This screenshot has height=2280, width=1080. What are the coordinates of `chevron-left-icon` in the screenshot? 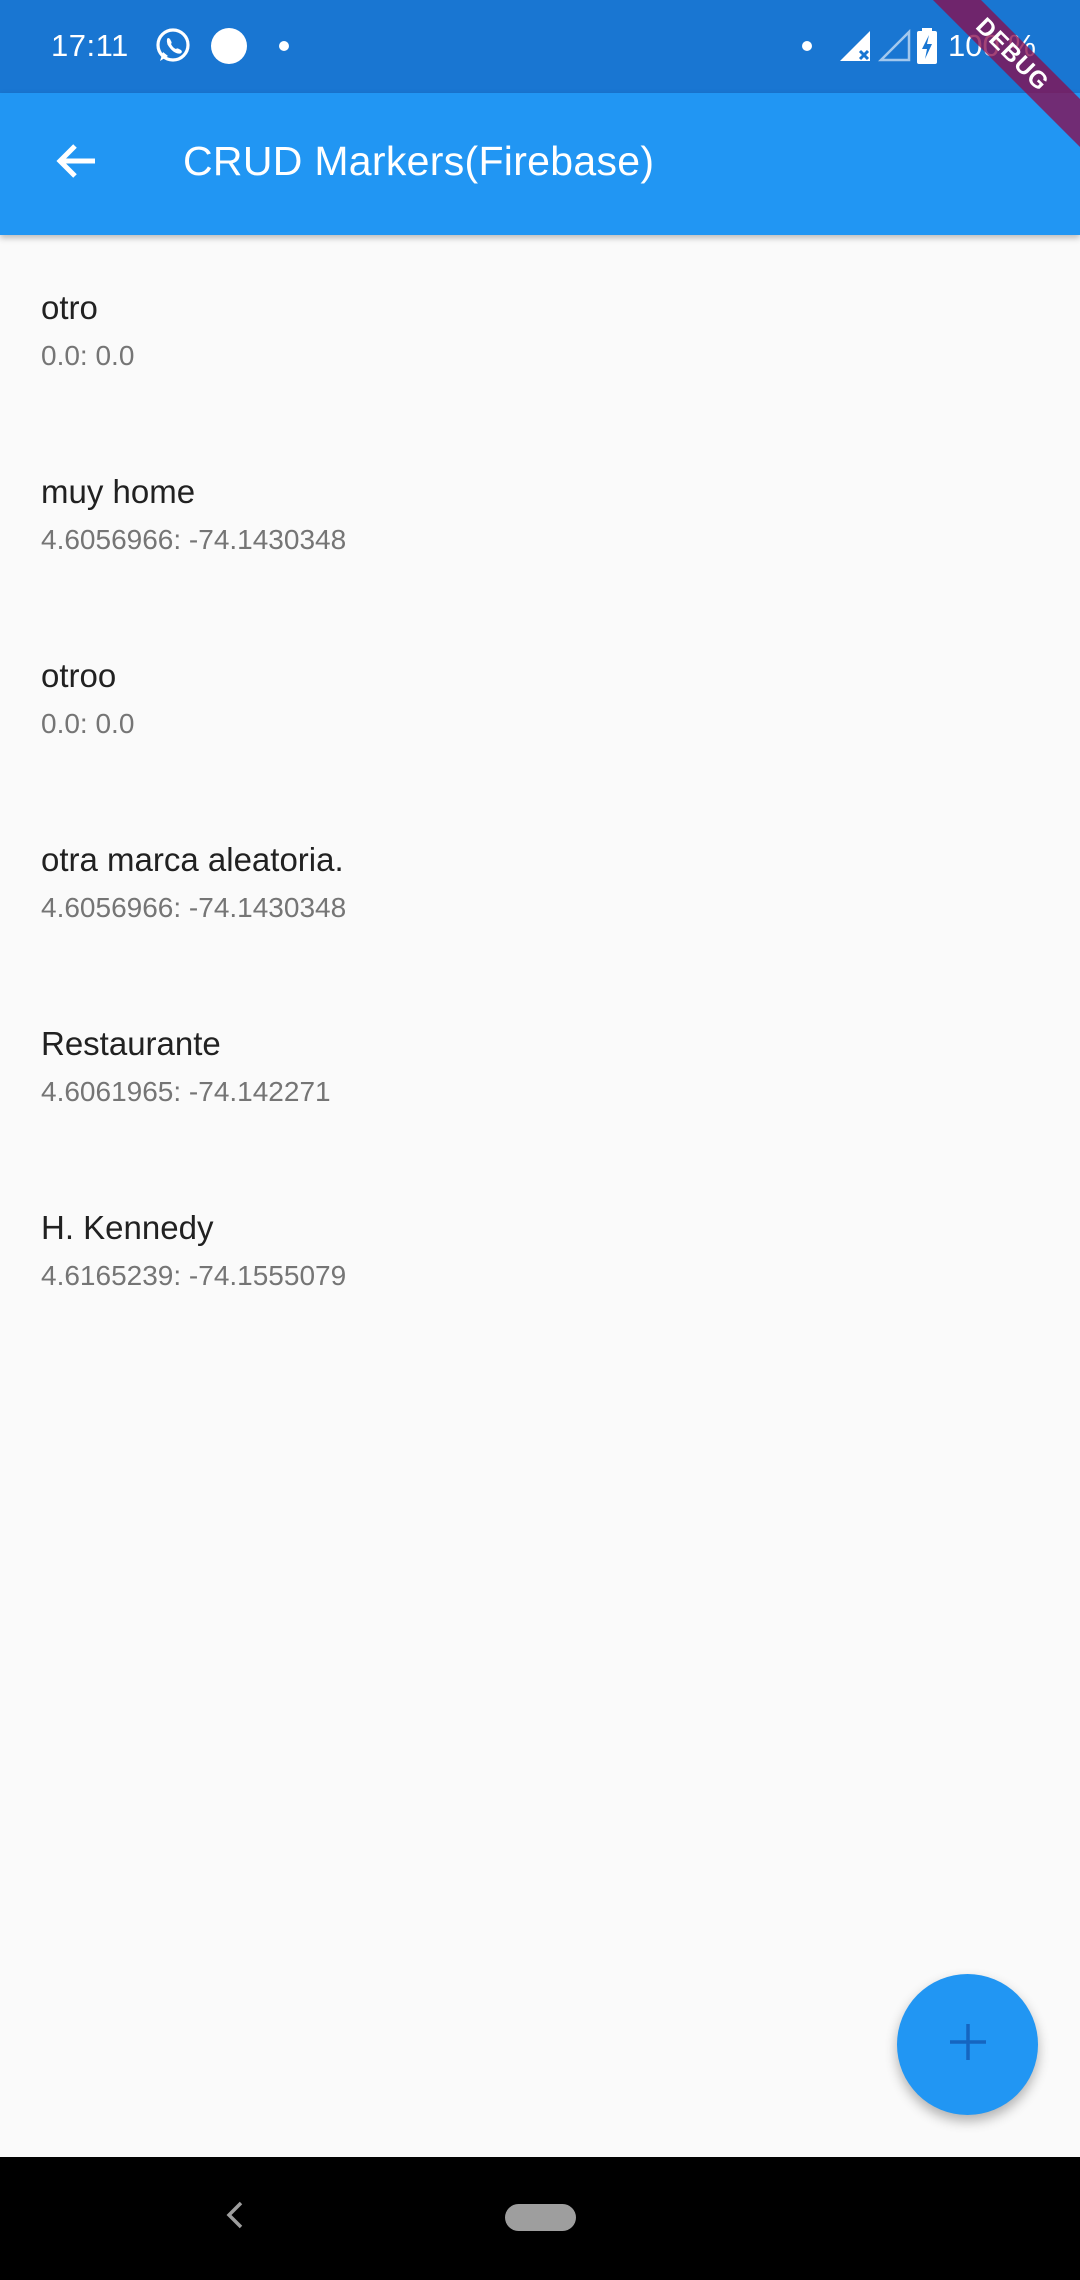 It's located at (235, 2217).